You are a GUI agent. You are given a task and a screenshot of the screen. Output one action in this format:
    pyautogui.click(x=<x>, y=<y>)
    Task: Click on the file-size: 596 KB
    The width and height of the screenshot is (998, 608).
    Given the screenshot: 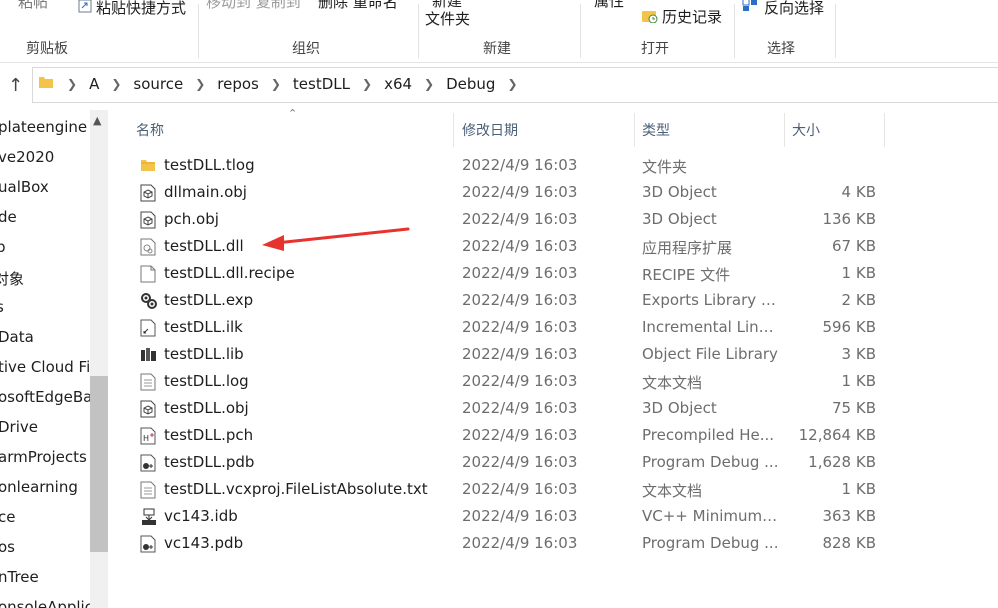 What is the action you would take?
    pyautogui.click(x=849, y=327)
    